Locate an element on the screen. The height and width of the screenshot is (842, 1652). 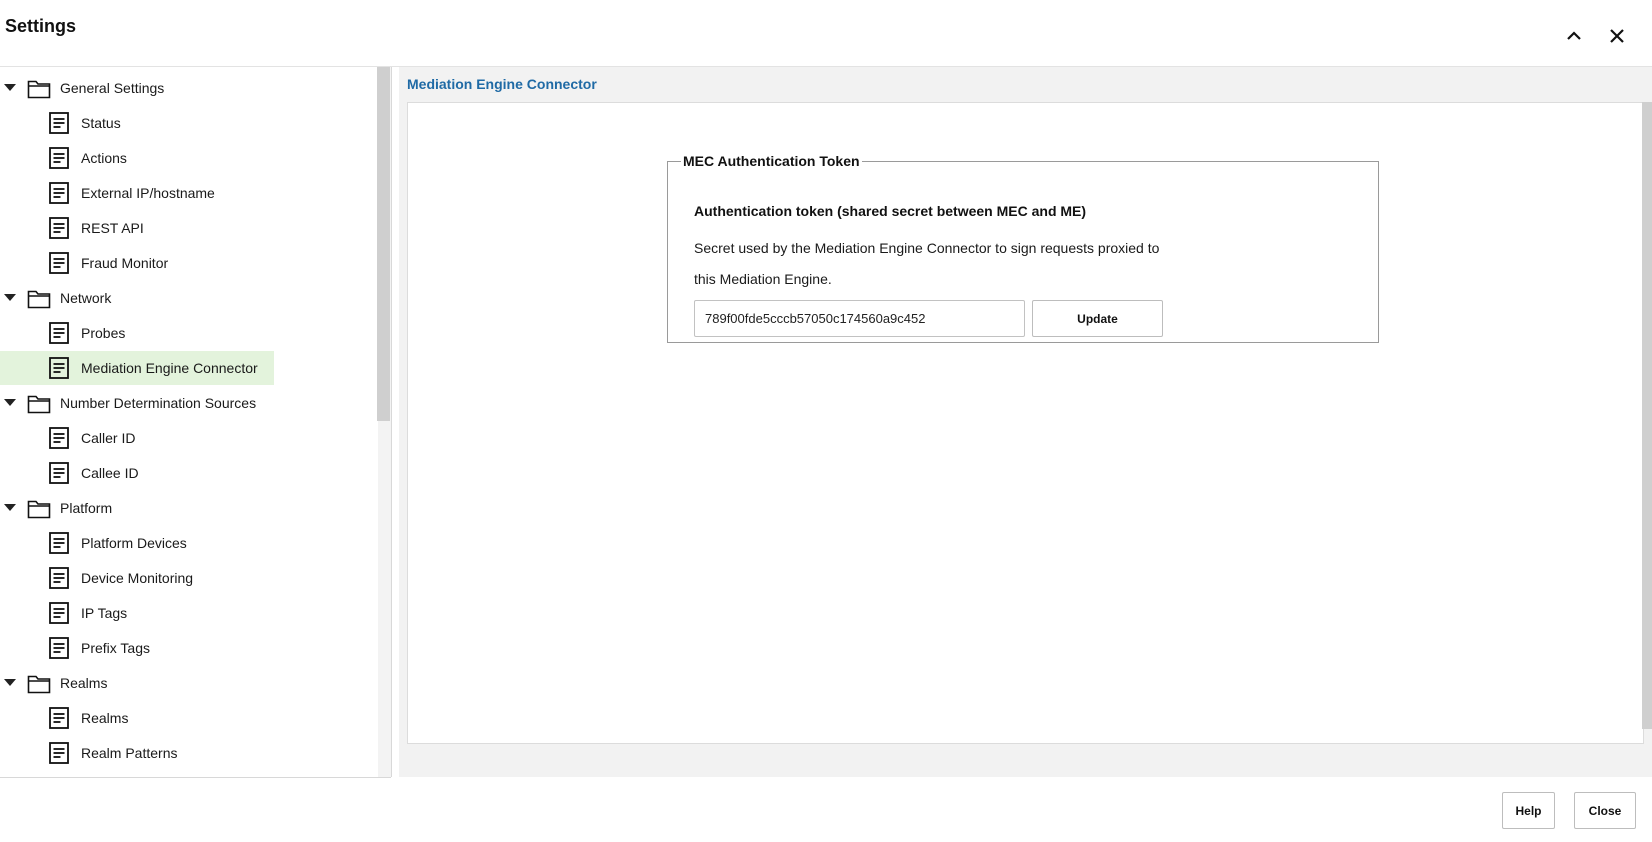
tree-item: Actions is located at coordinates (185, 158).